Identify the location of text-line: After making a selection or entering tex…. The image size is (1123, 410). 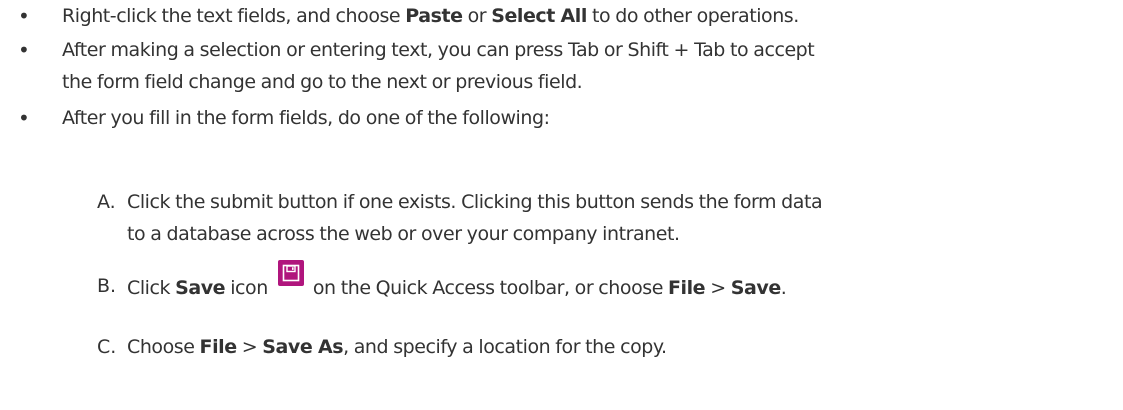
(438, 50).